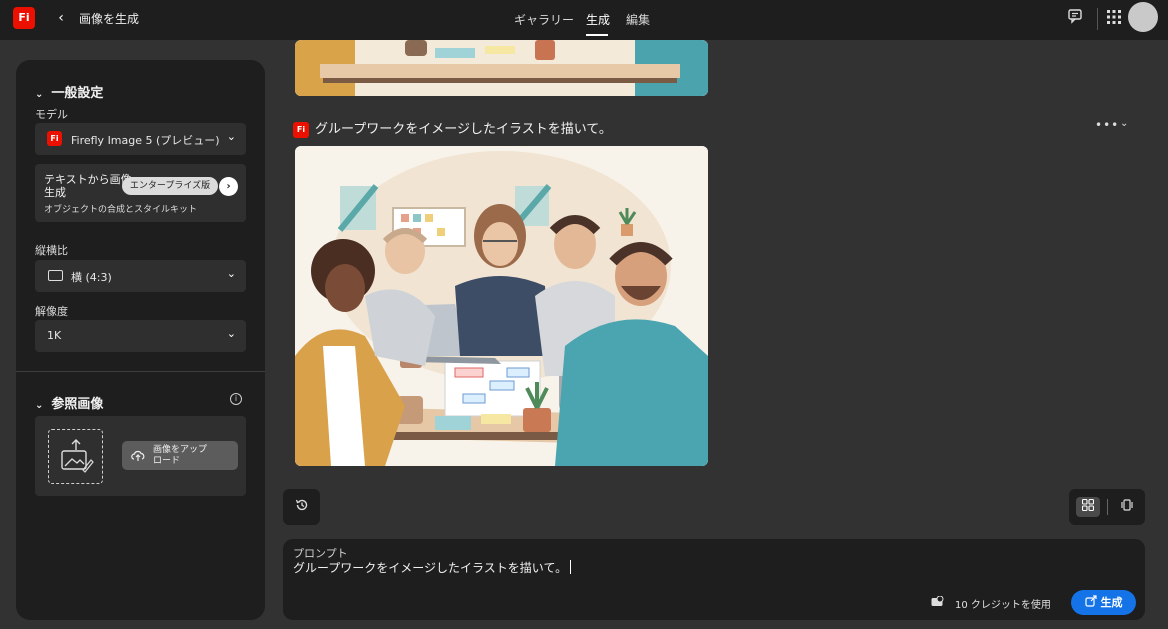  I want to click on firefly-logo: Fi, so click(24, 18).